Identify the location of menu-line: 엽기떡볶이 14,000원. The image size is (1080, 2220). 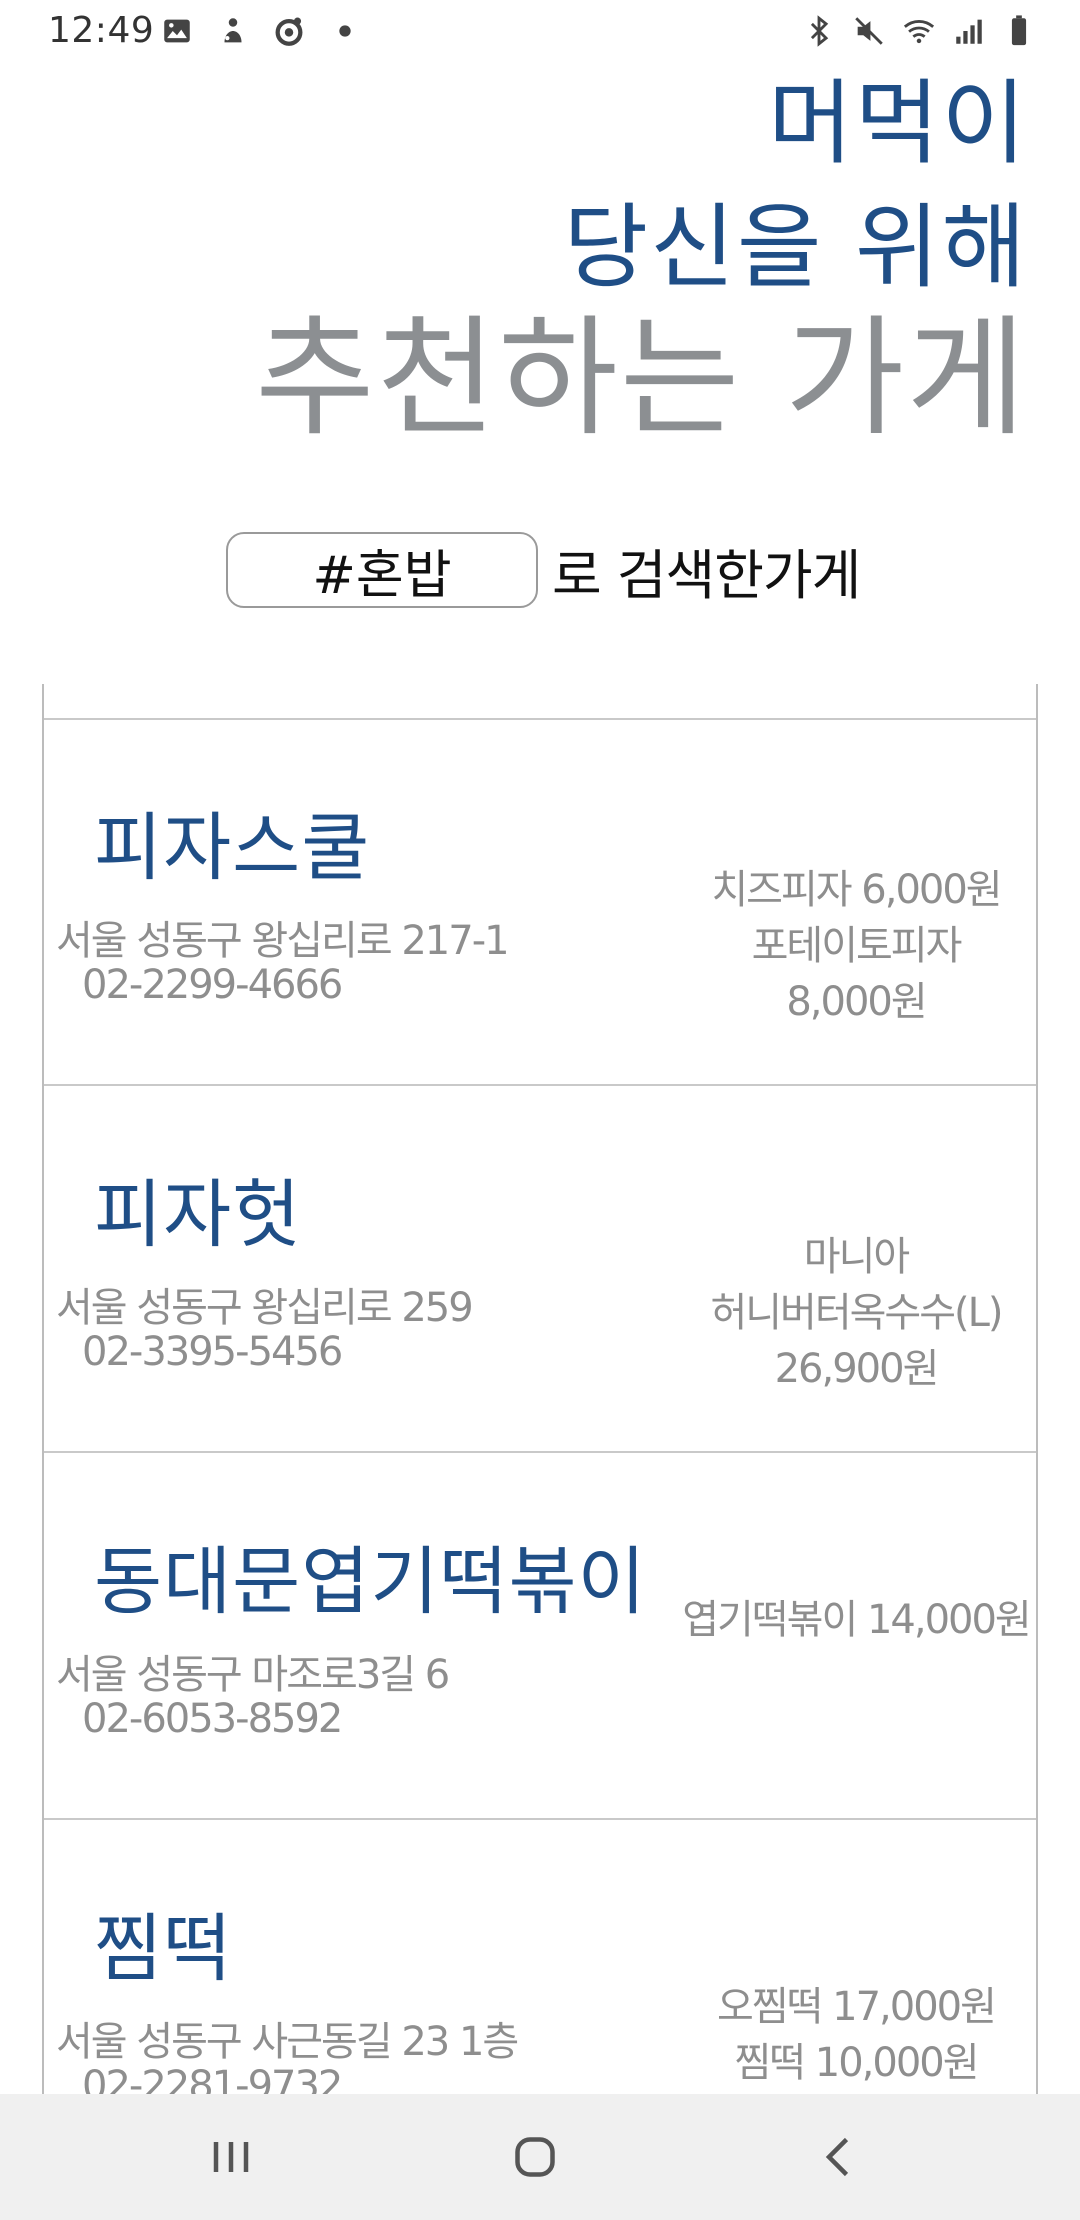
(856, 1620).